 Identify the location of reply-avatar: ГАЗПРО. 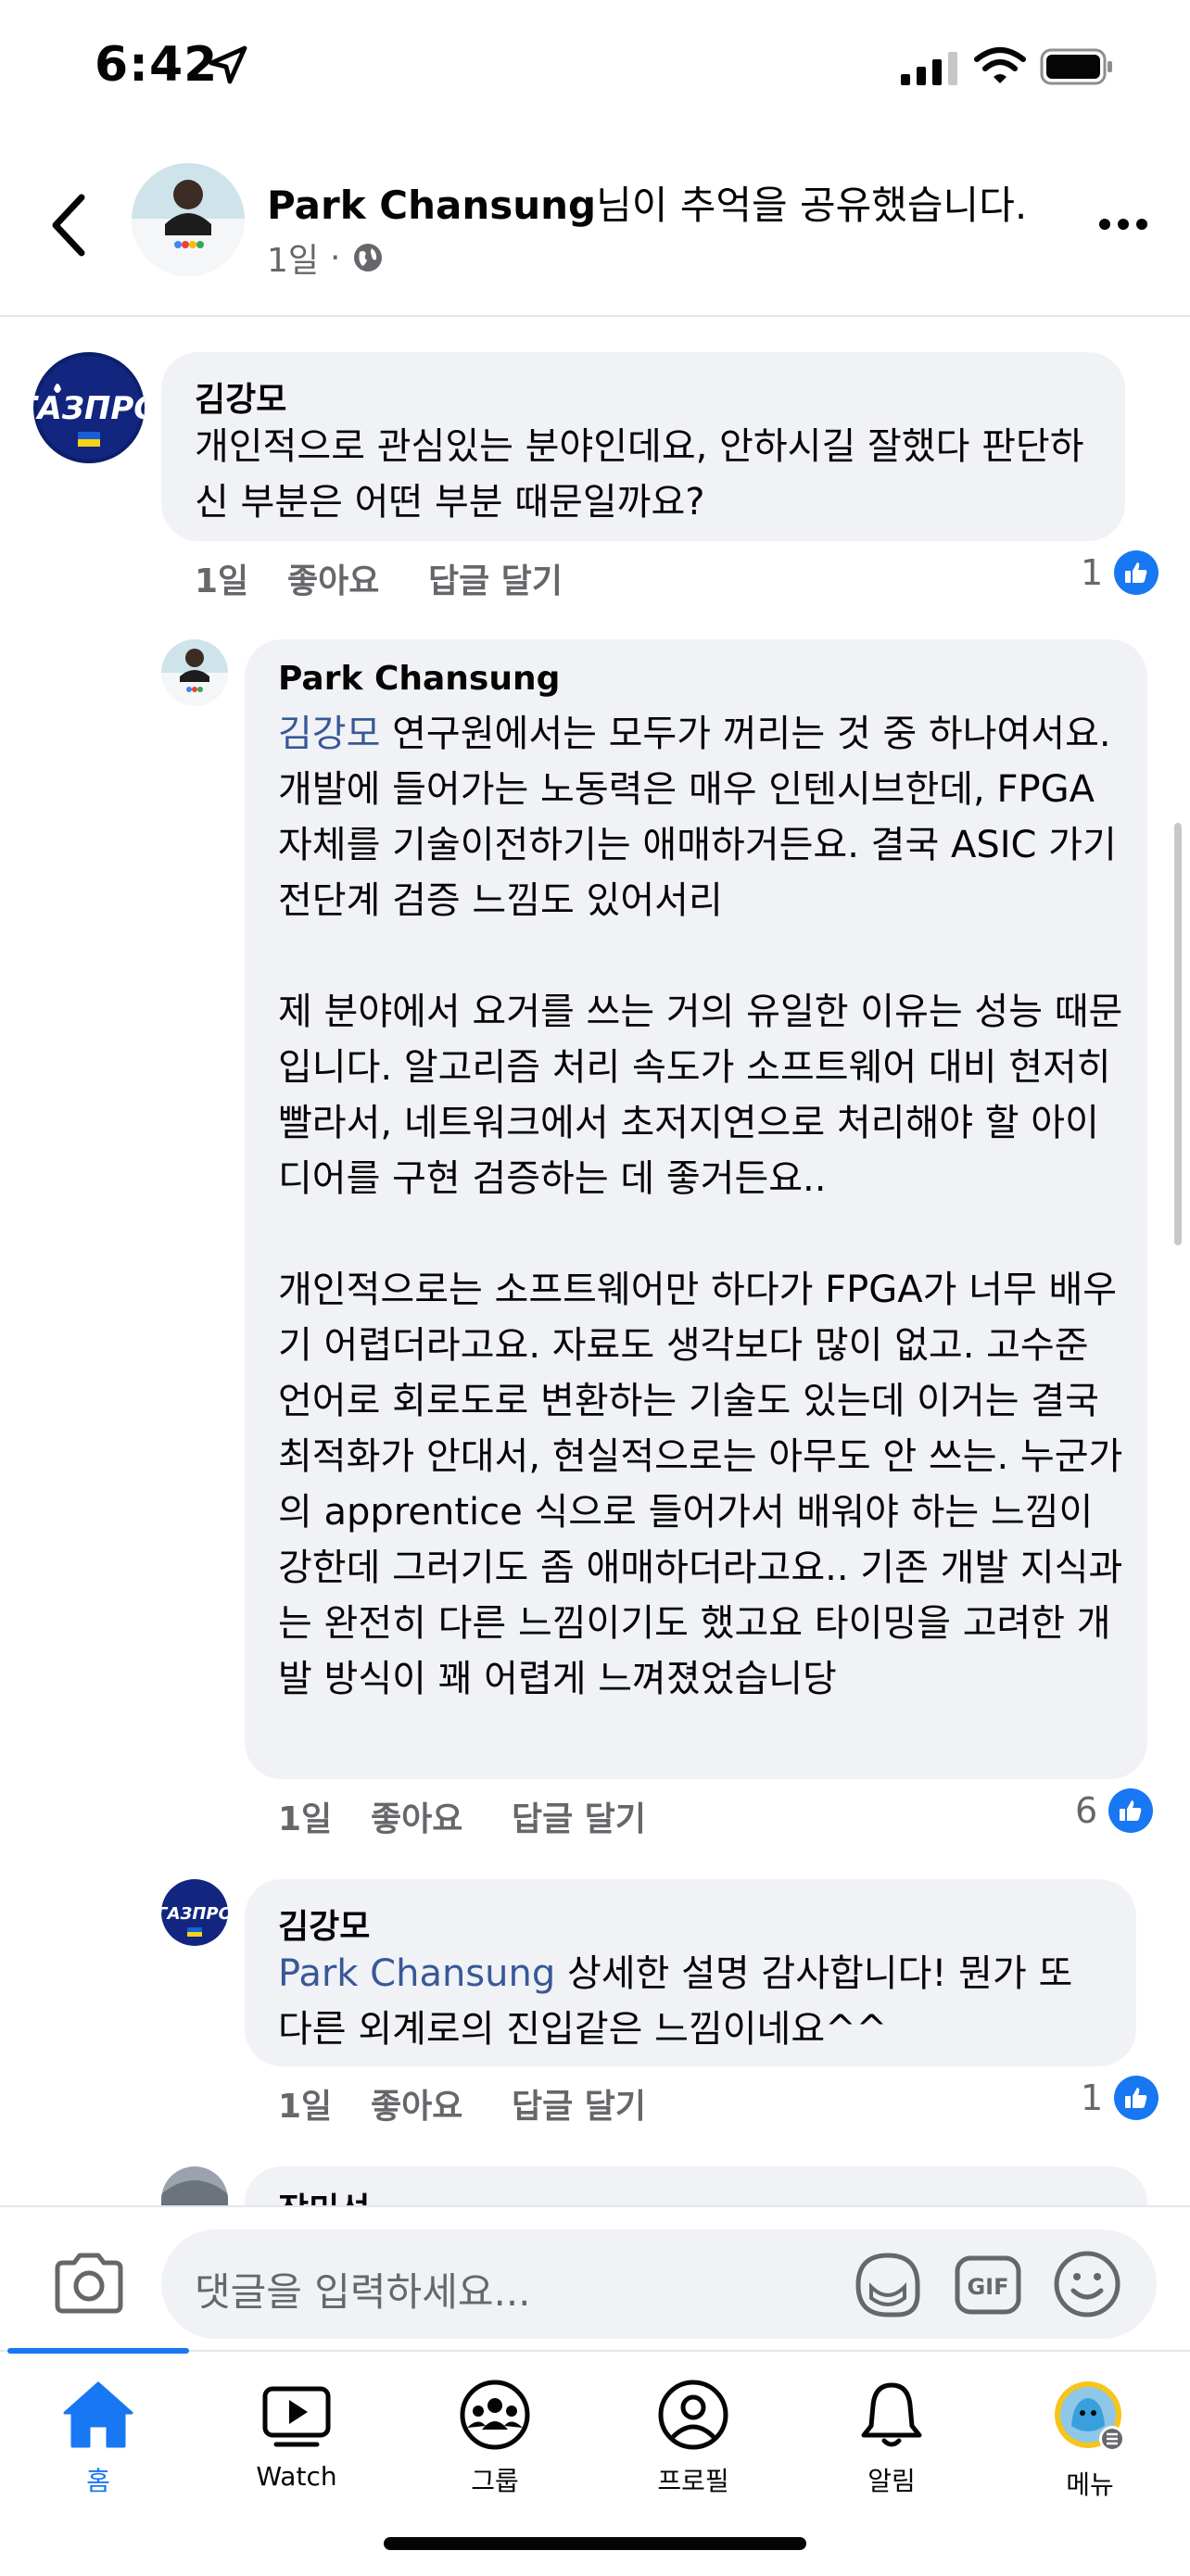
(194, 1913).